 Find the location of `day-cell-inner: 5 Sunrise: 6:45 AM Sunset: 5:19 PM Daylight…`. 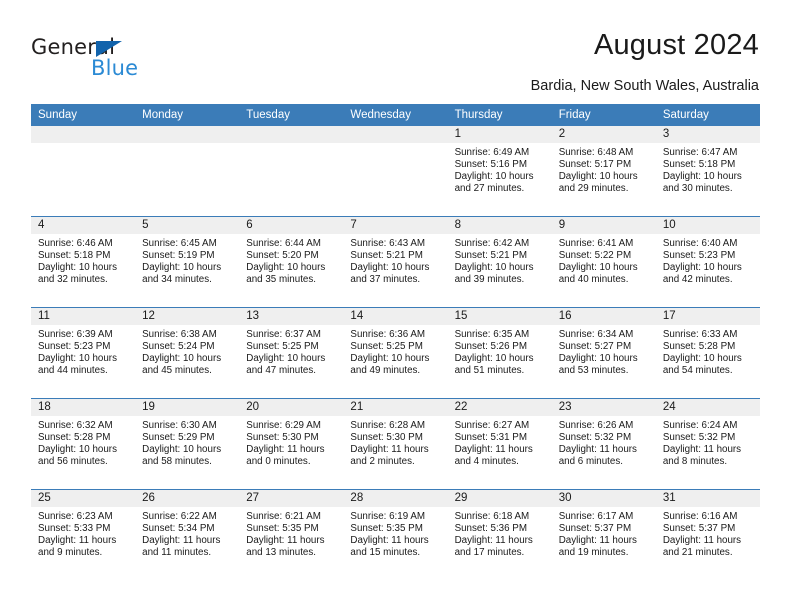

day-cell-inner: 5 Sunrise: 6:45 AM Sunset: 5:19 PM Daylight… is located at coordinates (187, 262).